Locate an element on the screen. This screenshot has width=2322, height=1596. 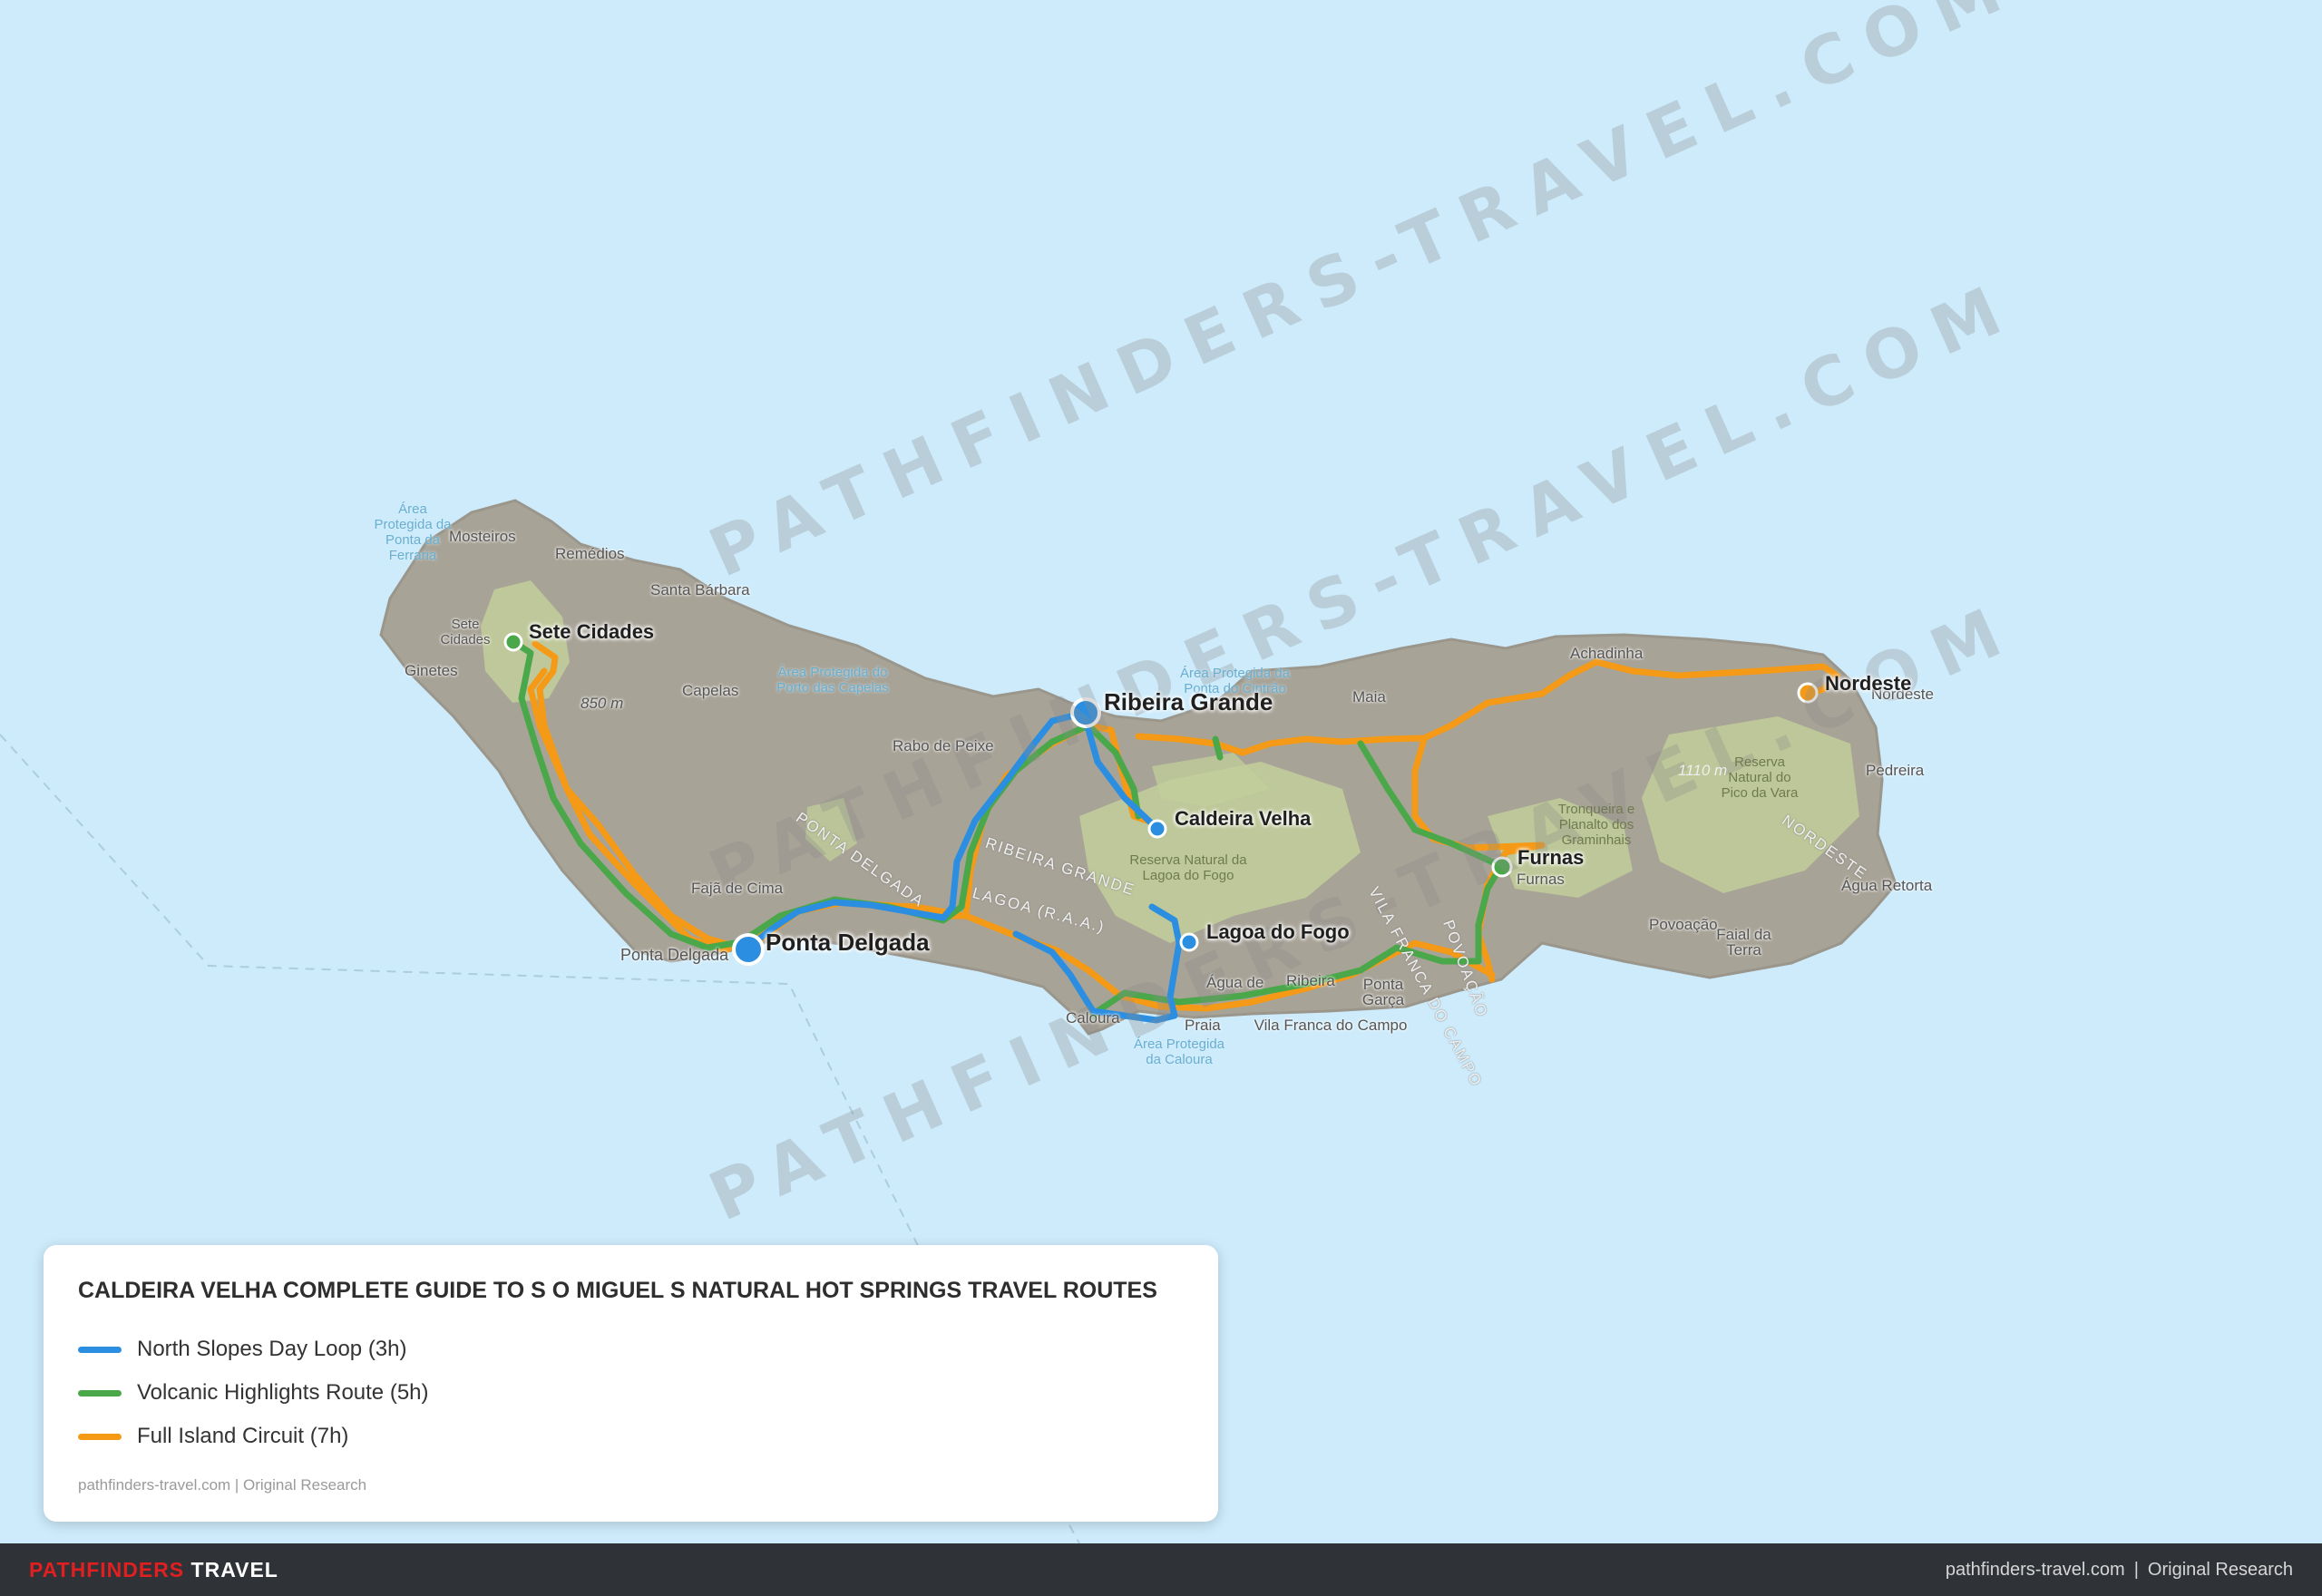
place-label-caloura: Caloura is located at coordinates (1093, 1018).